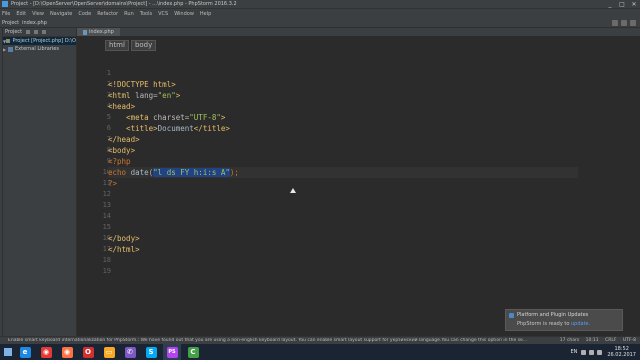 Image resolution: width=640 pixels, height=360 pixels. I want to click on code-token: "UTF-8", so click(205, 117).